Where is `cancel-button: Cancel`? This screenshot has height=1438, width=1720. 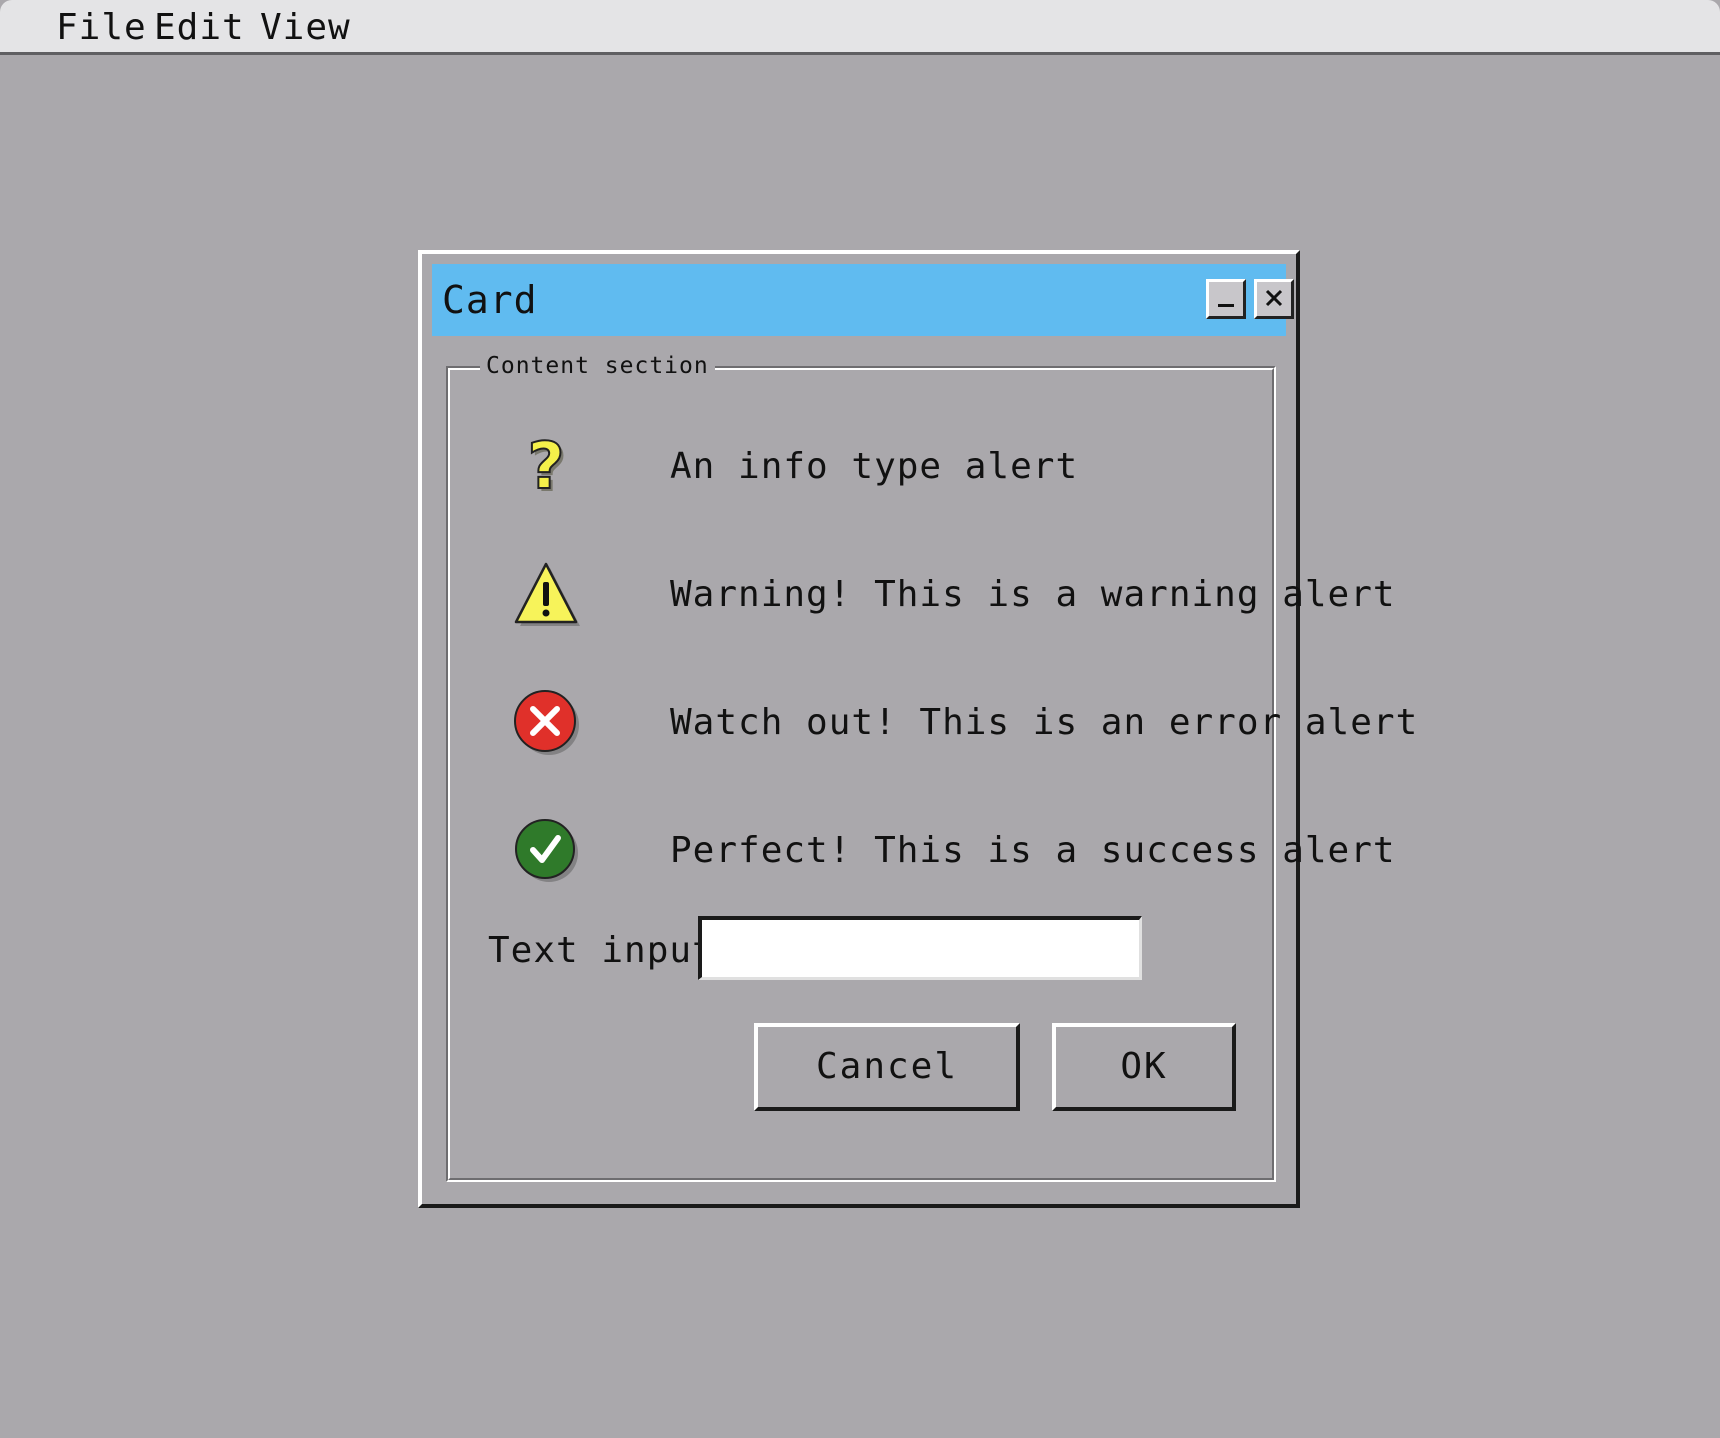 cancel-button: Cancel is located at coordinates (887, 1067).